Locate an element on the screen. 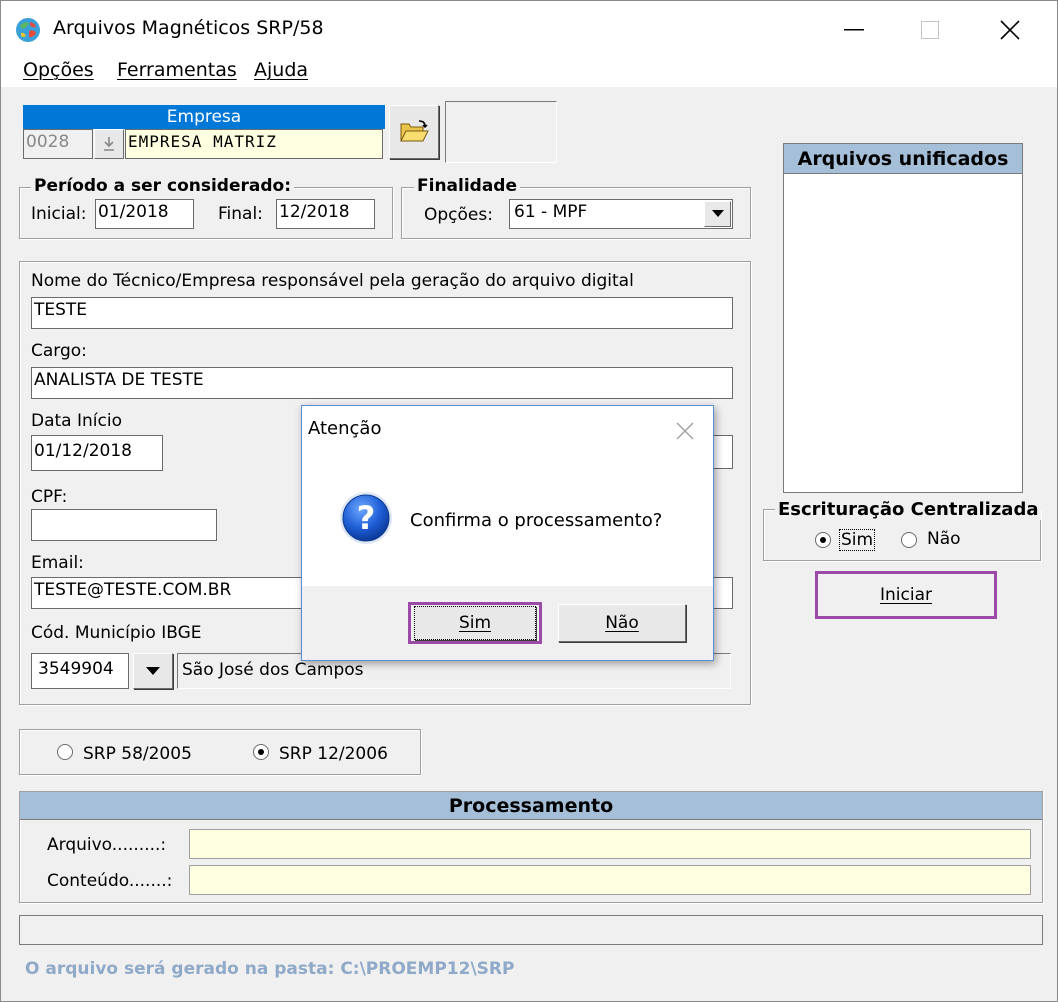 This screenshot has width=1058, height=1002. srp-12-label: SRP 12/2006 is located at coordinates (333, 754).